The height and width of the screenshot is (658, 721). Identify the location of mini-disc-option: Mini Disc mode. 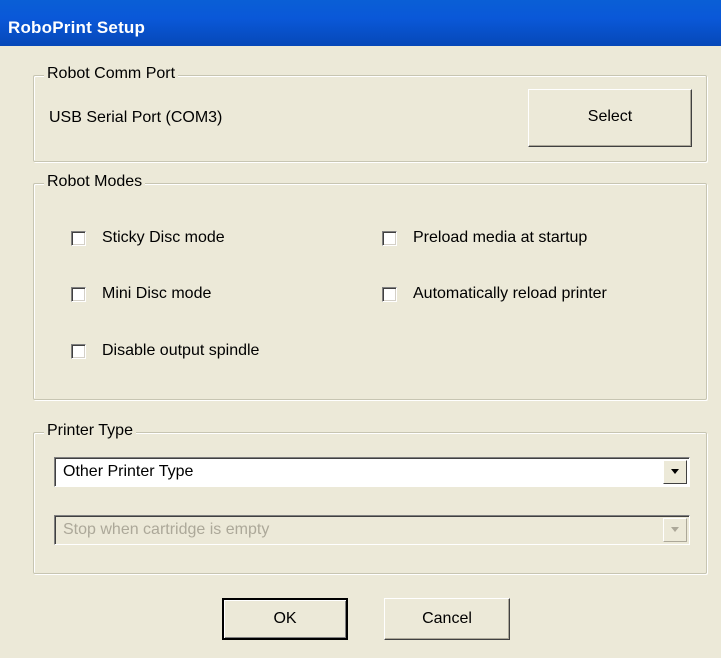
(141, 294).